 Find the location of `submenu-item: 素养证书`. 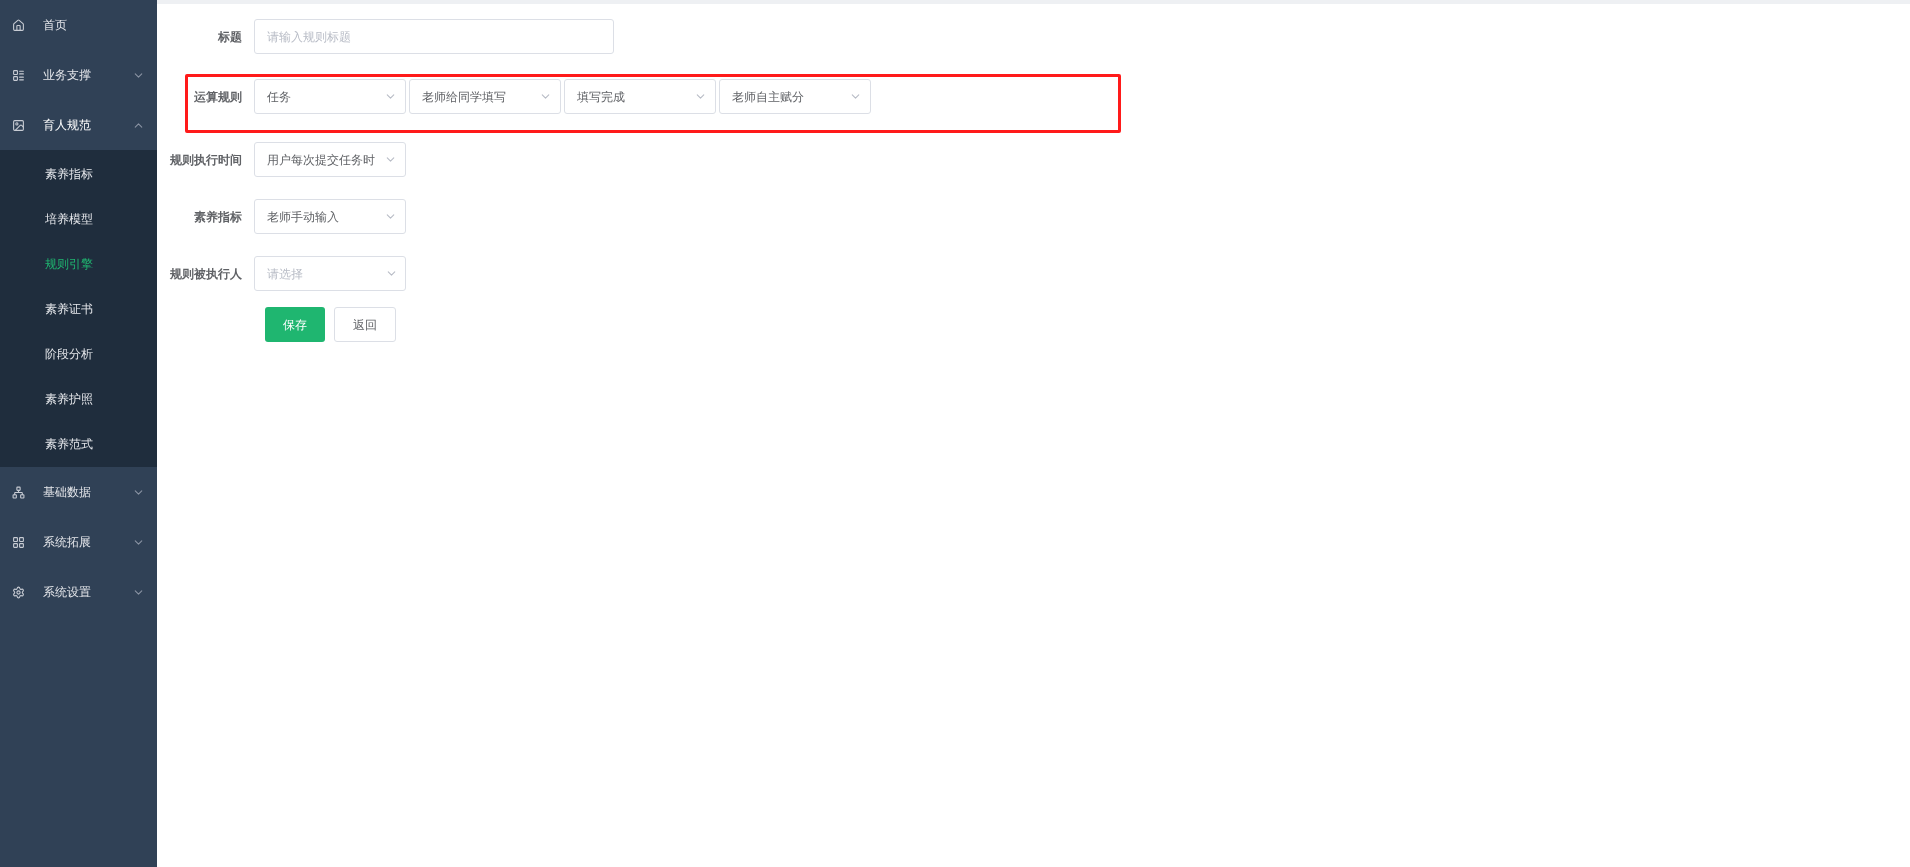

submenu-item: 素养证书 is located at coordinates (78, 308).